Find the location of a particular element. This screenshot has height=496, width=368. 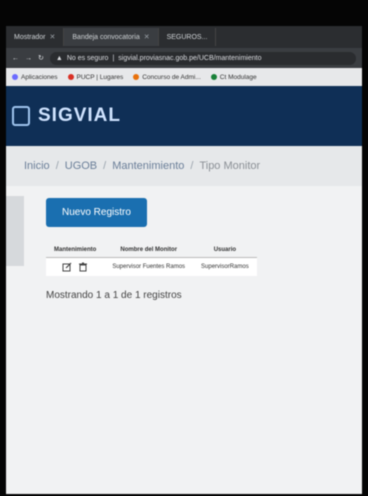

table-header-row: Mantenimiento Nombre del Monitor Usuario is located at coordinates (151, 250).